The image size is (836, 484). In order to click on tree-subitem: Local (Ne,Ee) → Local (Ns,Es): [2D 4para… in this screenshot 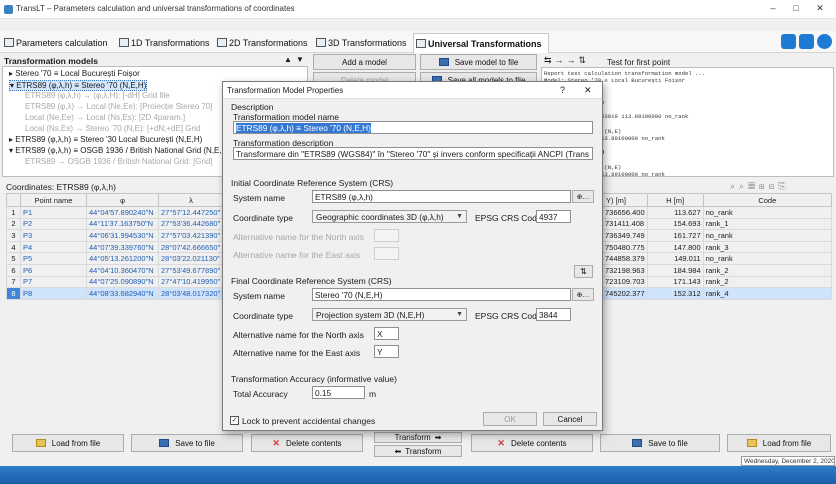, I will do `click(105, 117)`.